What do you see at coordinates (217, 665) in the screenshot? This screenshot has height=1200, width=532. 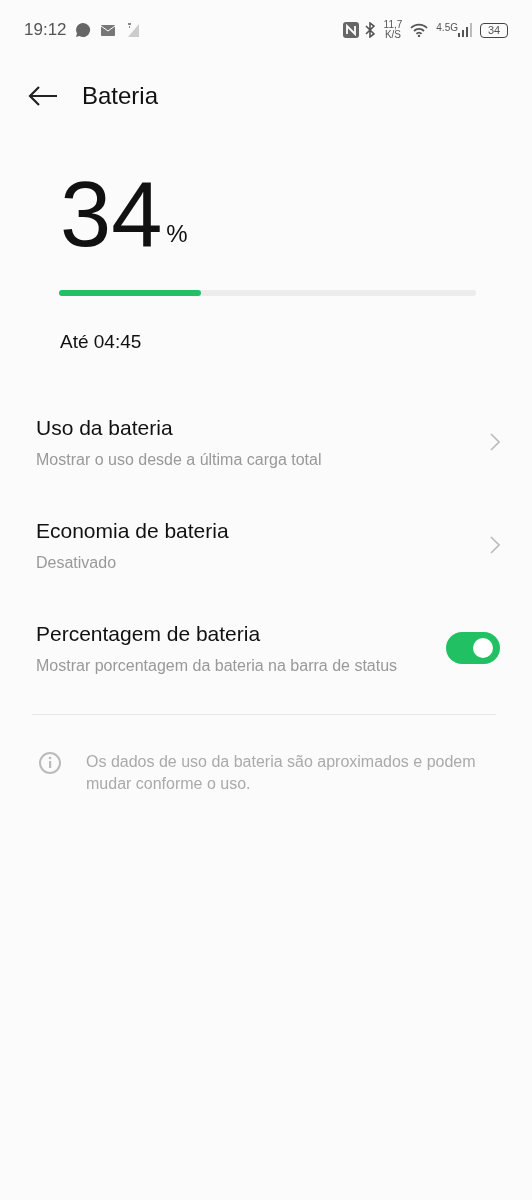 I see `setting-subtitle: Mostrar porcentagem da bateria na barra de status` at bounding box center [217, 665].